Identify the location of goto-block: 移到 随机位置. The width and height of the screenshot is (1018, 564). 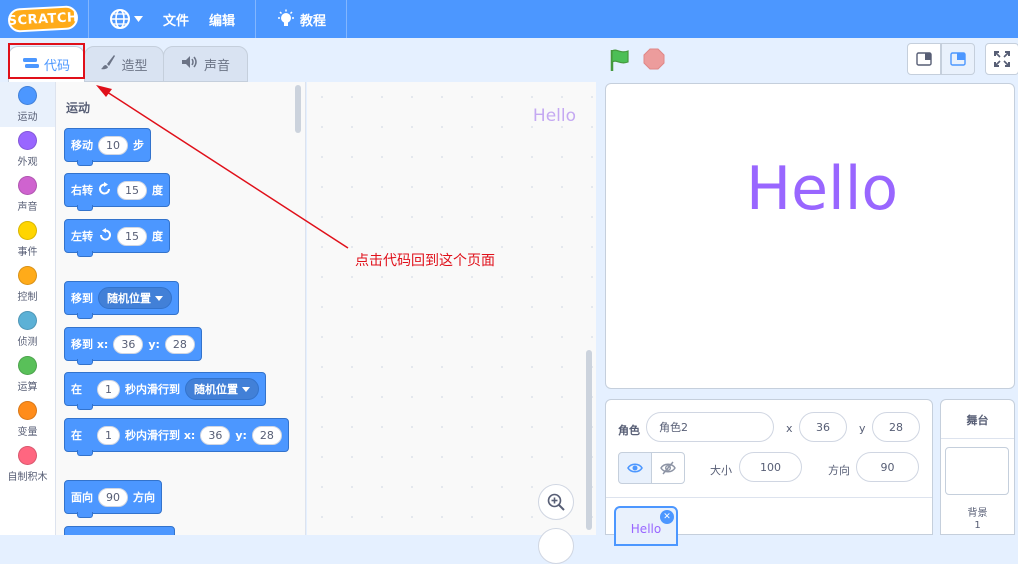
(121, 300).